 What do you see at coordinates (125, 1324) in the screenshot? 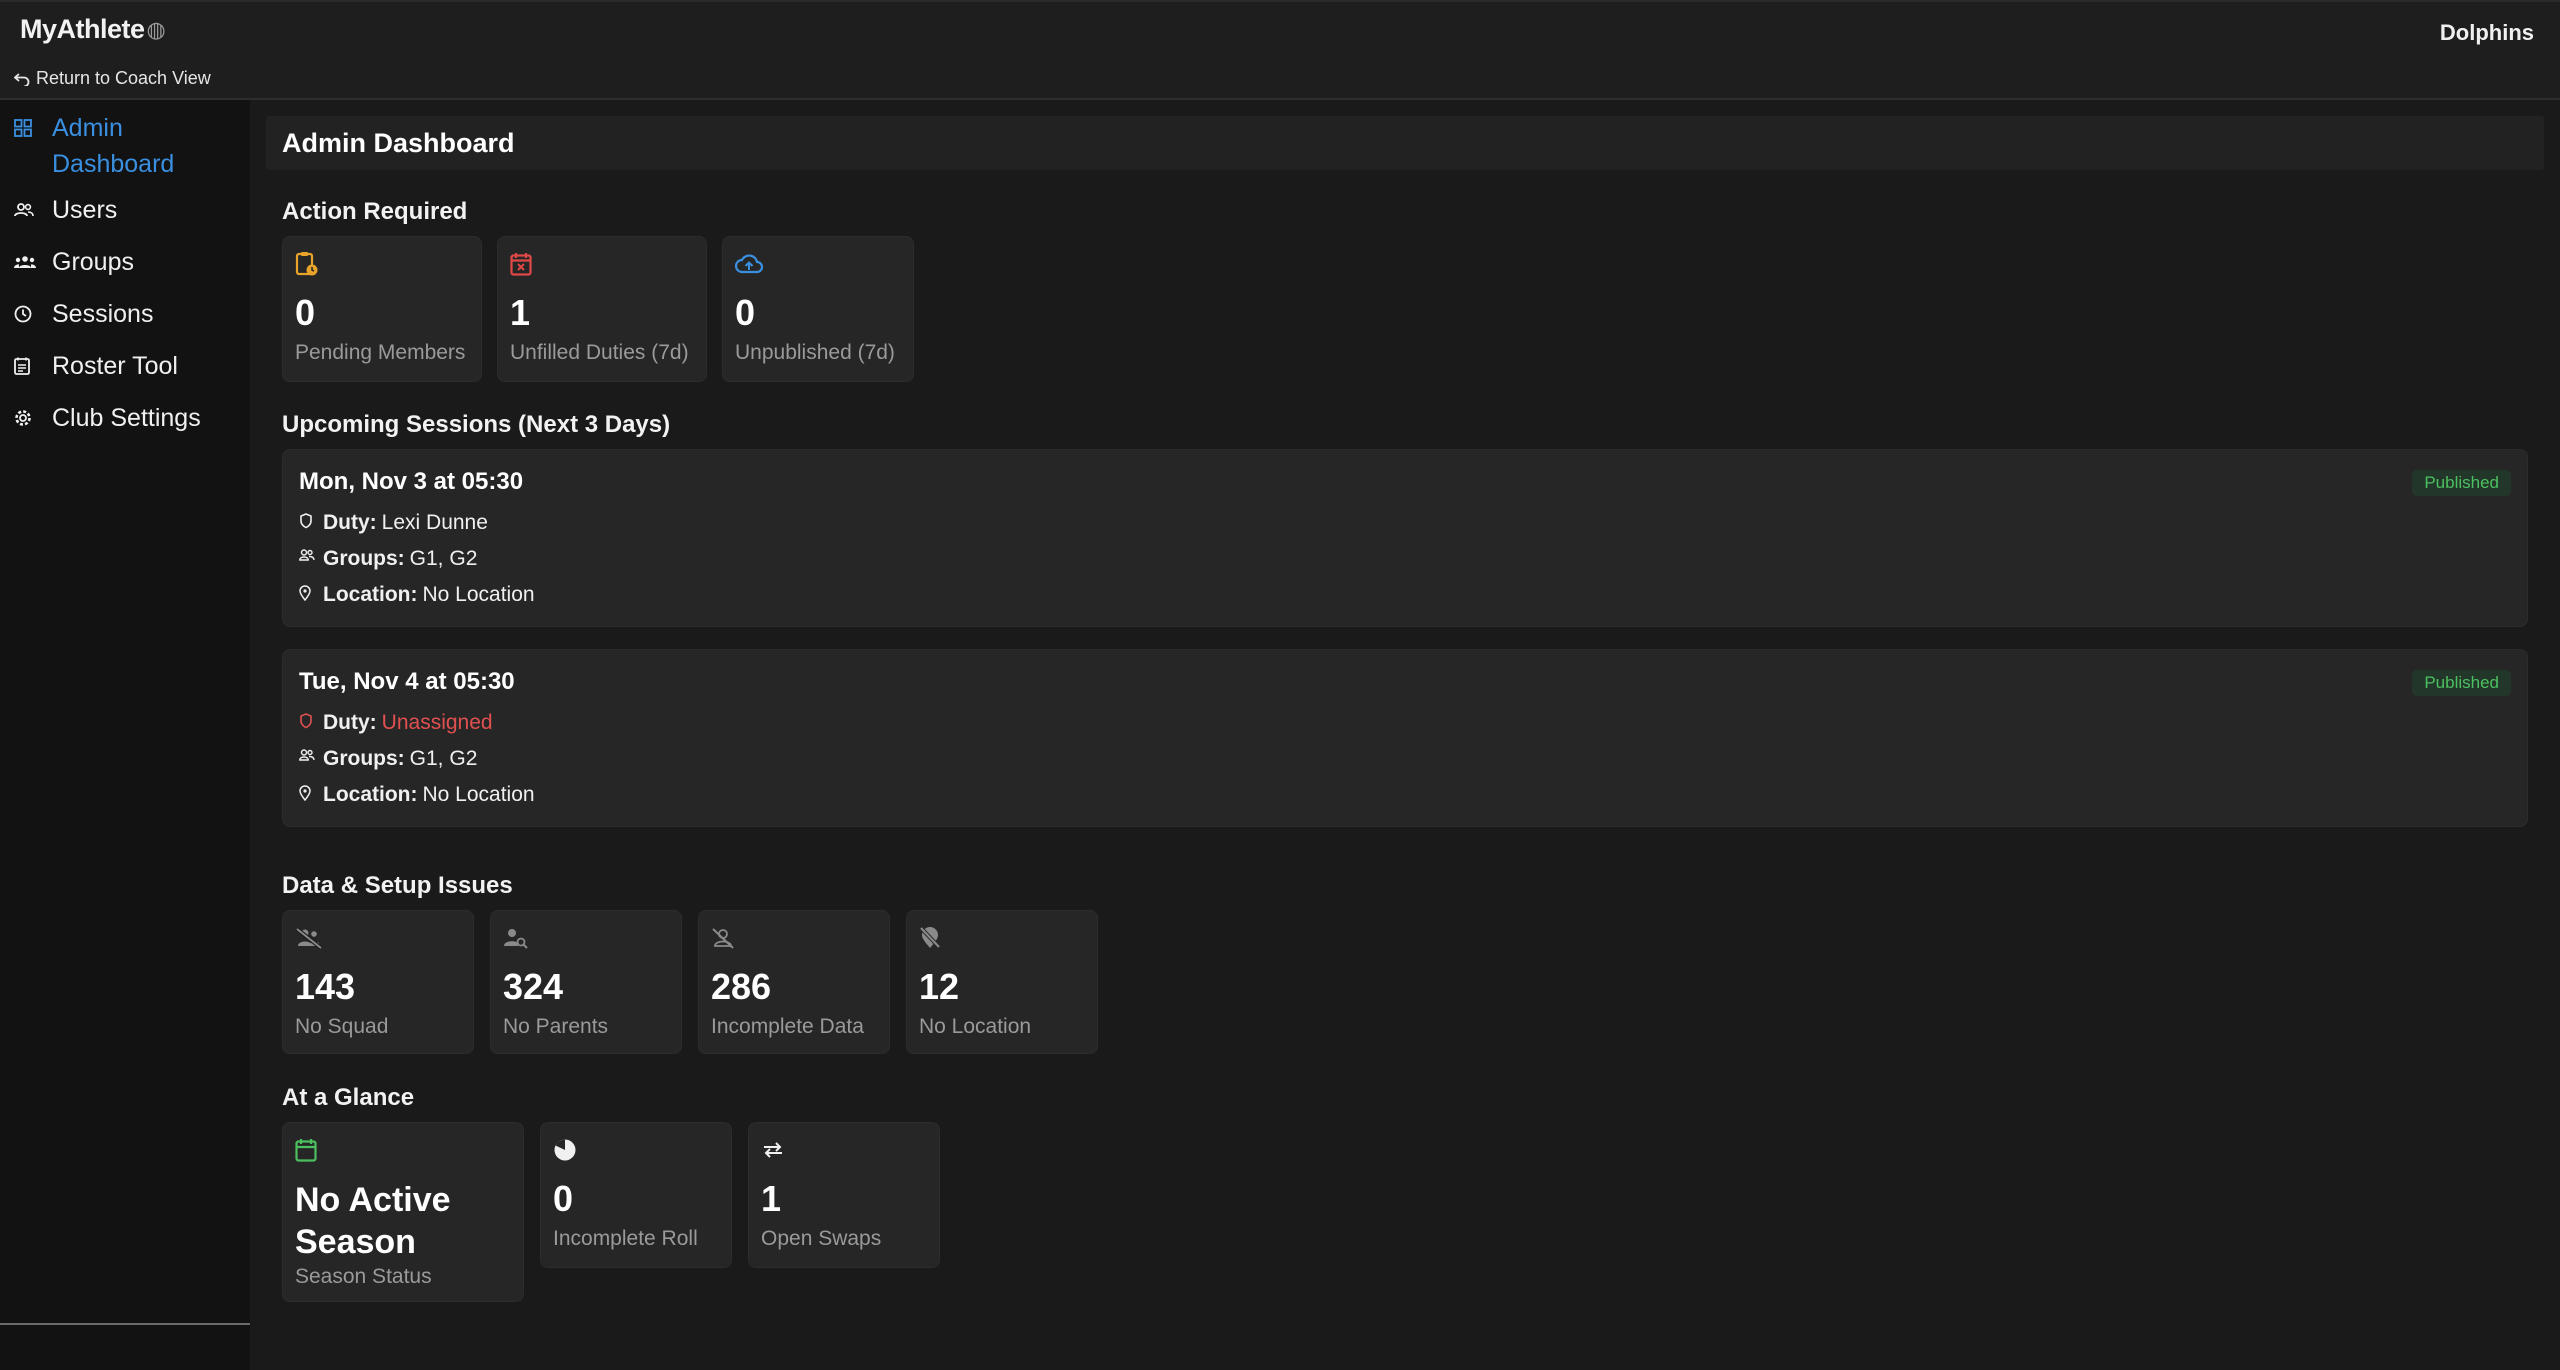
I see `sidebar-divider` at bounding box center [125, 1324].